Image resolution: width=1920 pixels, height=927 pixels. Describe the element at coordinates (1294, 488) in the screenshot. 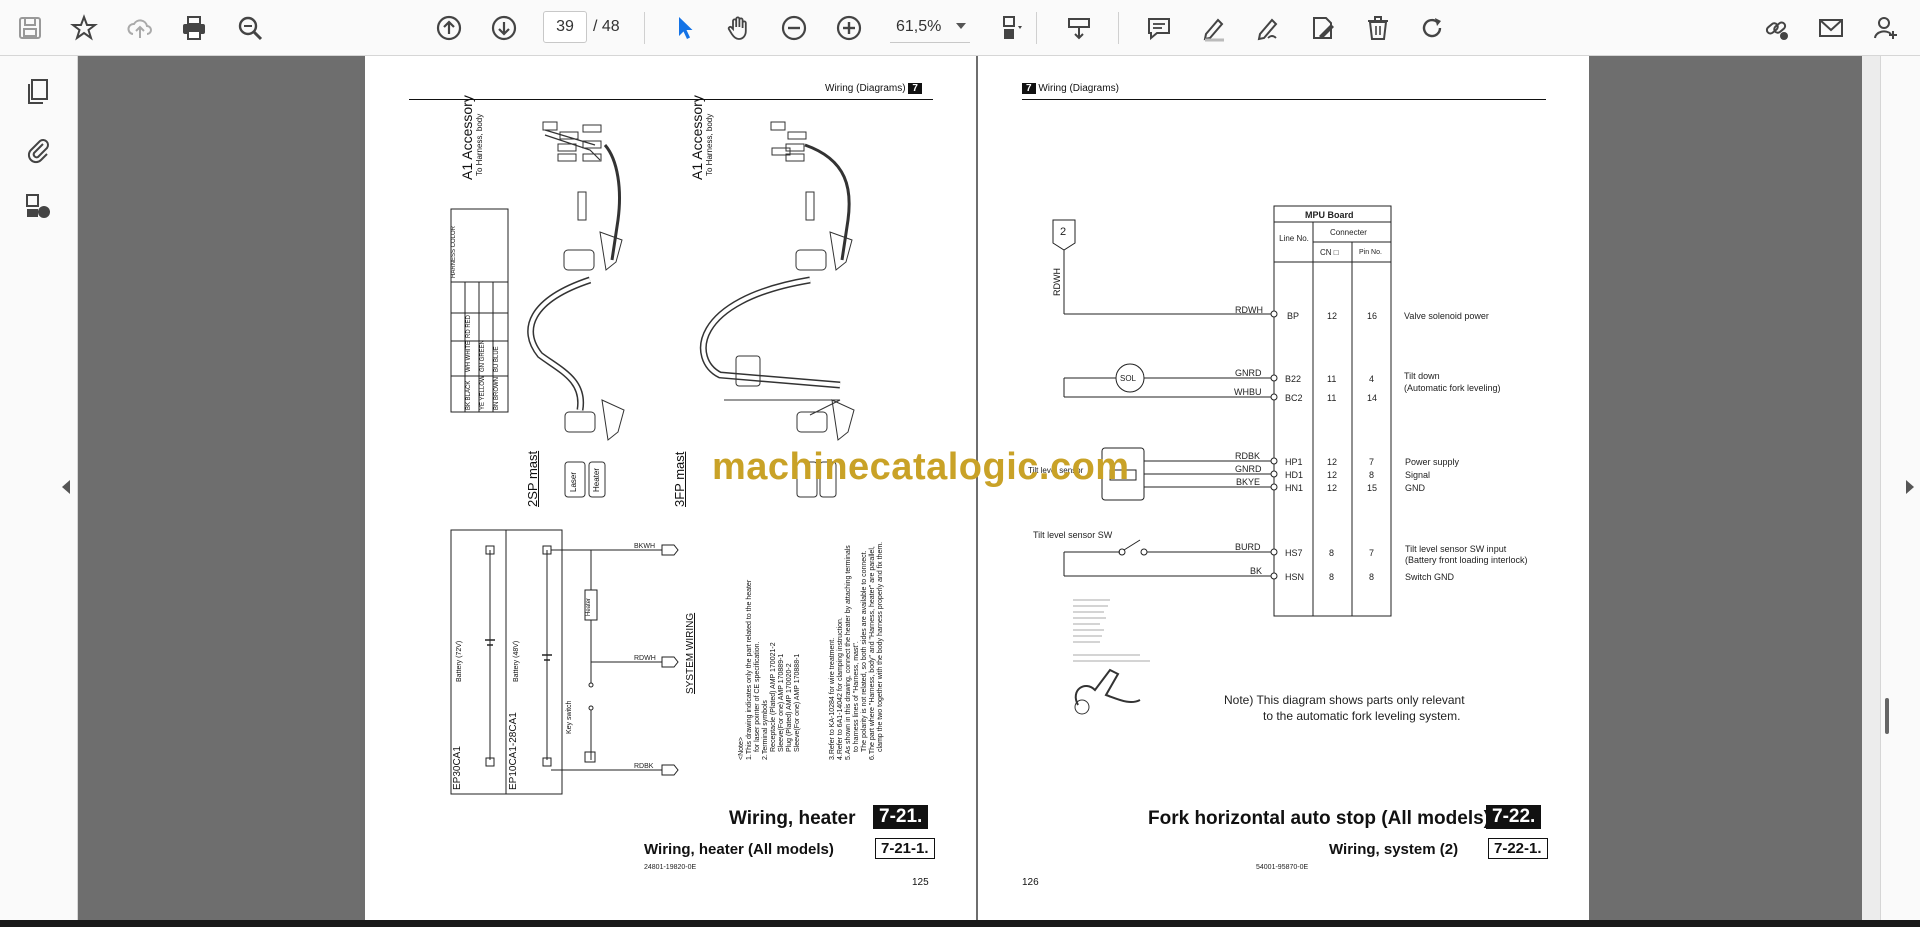

I see `line-no-cell: HN1` at that location.